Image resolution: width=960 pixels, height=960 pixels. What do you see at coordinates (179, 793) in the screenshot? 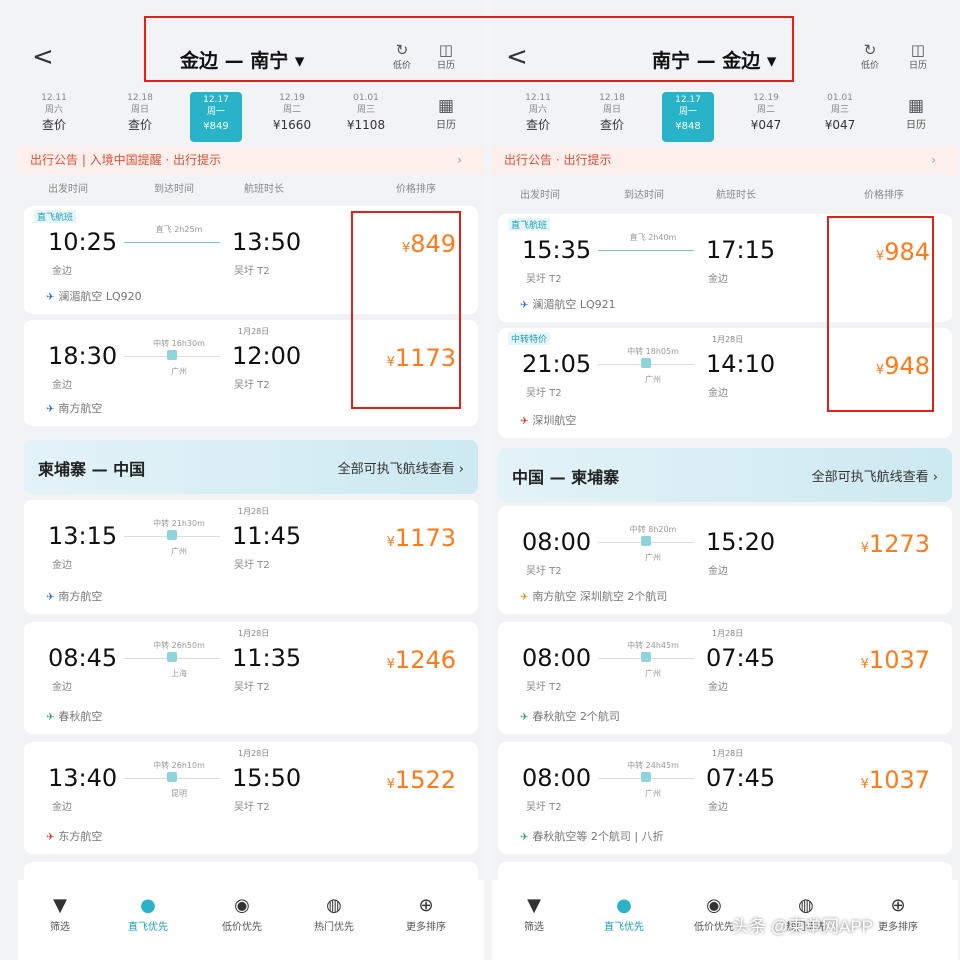
I see `stopover-city: 昆明` at bounding box center [179, 793].